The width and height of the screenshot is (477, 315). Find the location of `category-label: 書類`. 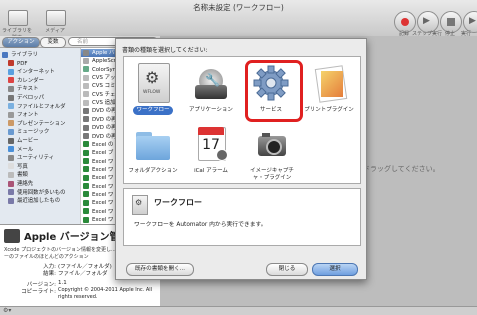

category-label: 書類 is located at coordinates (22, 175).